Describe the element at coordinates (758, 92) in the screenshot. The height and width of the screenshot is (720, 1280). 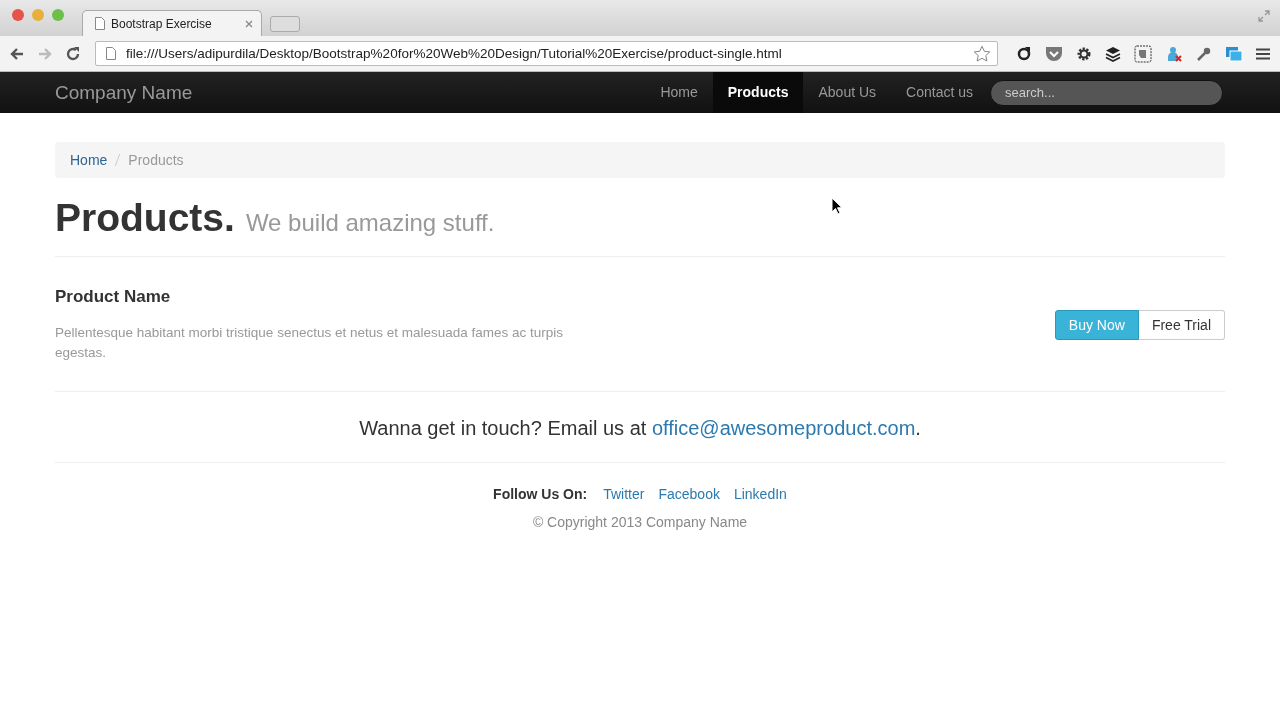
I see `nav-link: Products` at that location.